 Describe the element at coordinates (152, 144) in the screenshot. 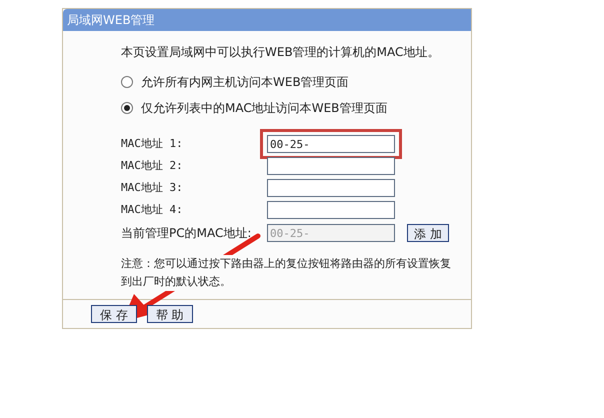

I see `field-label: MAC地址 1:` at that location.